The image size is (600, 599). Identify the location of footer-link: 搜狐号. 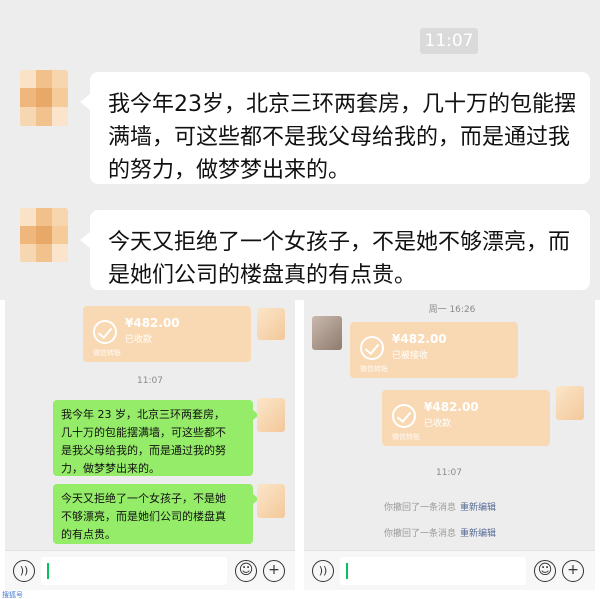
(12, 594).